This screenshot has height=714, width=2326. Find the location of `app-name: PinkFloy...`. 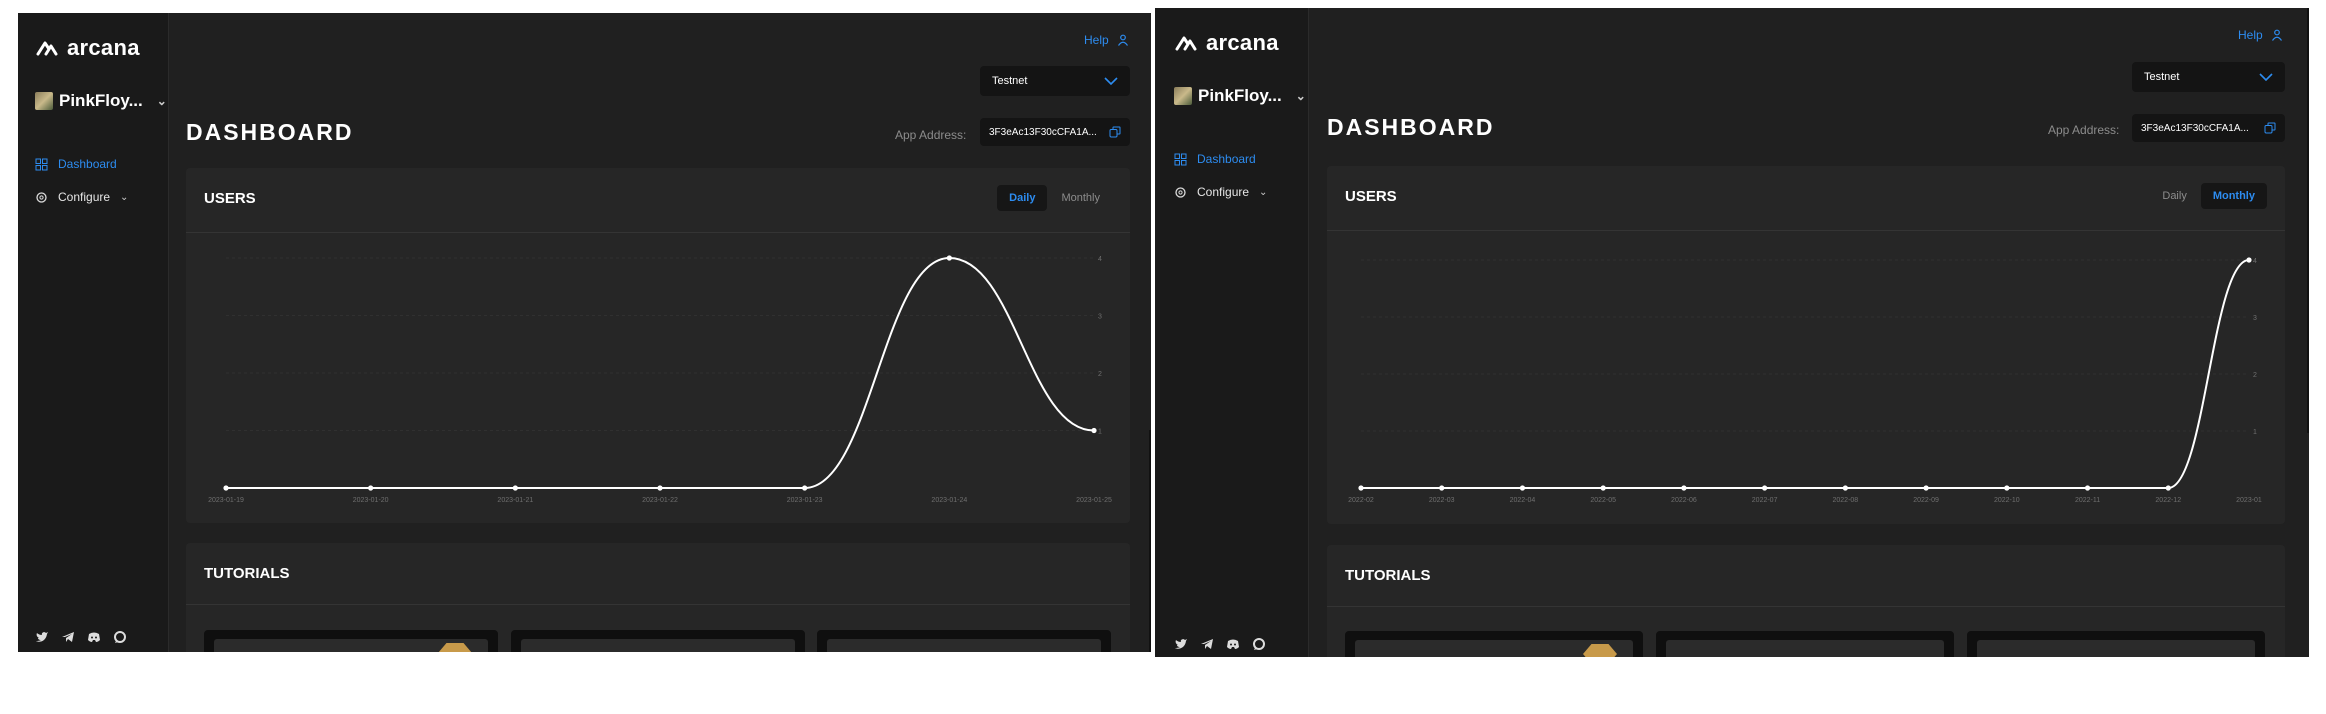

app-name: PinkFloy... is located at coordinates (1240, 95).